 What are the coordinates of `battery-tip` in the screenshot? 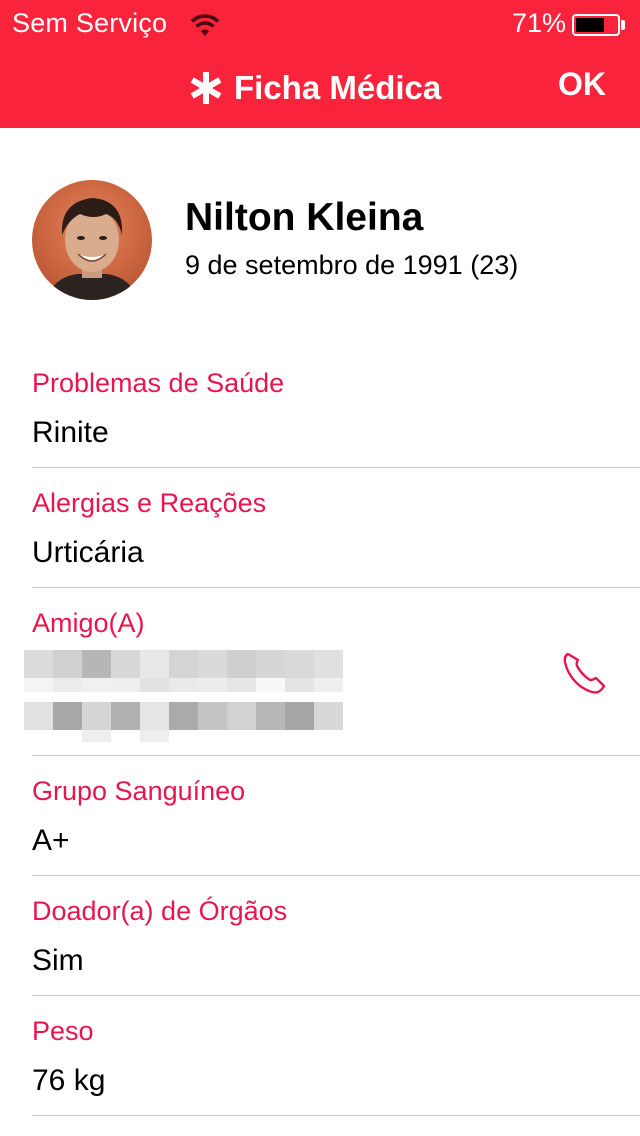 It's located at (623, 25).